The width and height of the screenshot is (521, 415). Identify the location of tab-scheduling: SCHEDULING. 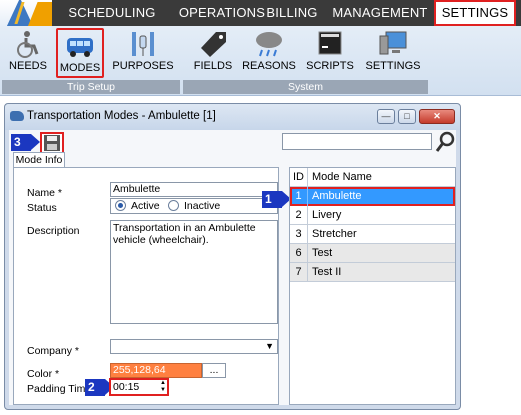
(112, 13).